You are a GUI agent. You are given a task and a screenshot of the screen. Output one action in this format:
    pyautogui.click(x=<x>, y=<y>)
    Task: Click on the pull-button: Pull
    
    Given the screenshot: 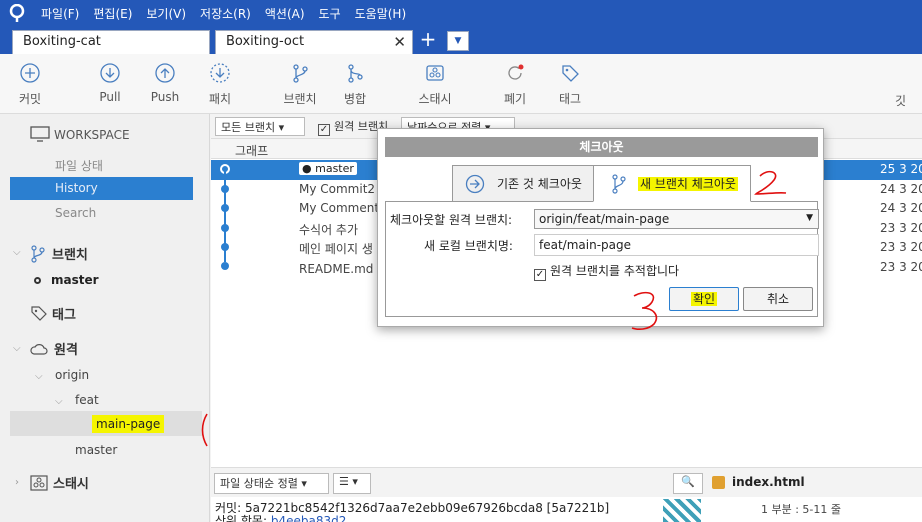 What is the action you would take?
    pyautogui.click(x=110, y=83)
    